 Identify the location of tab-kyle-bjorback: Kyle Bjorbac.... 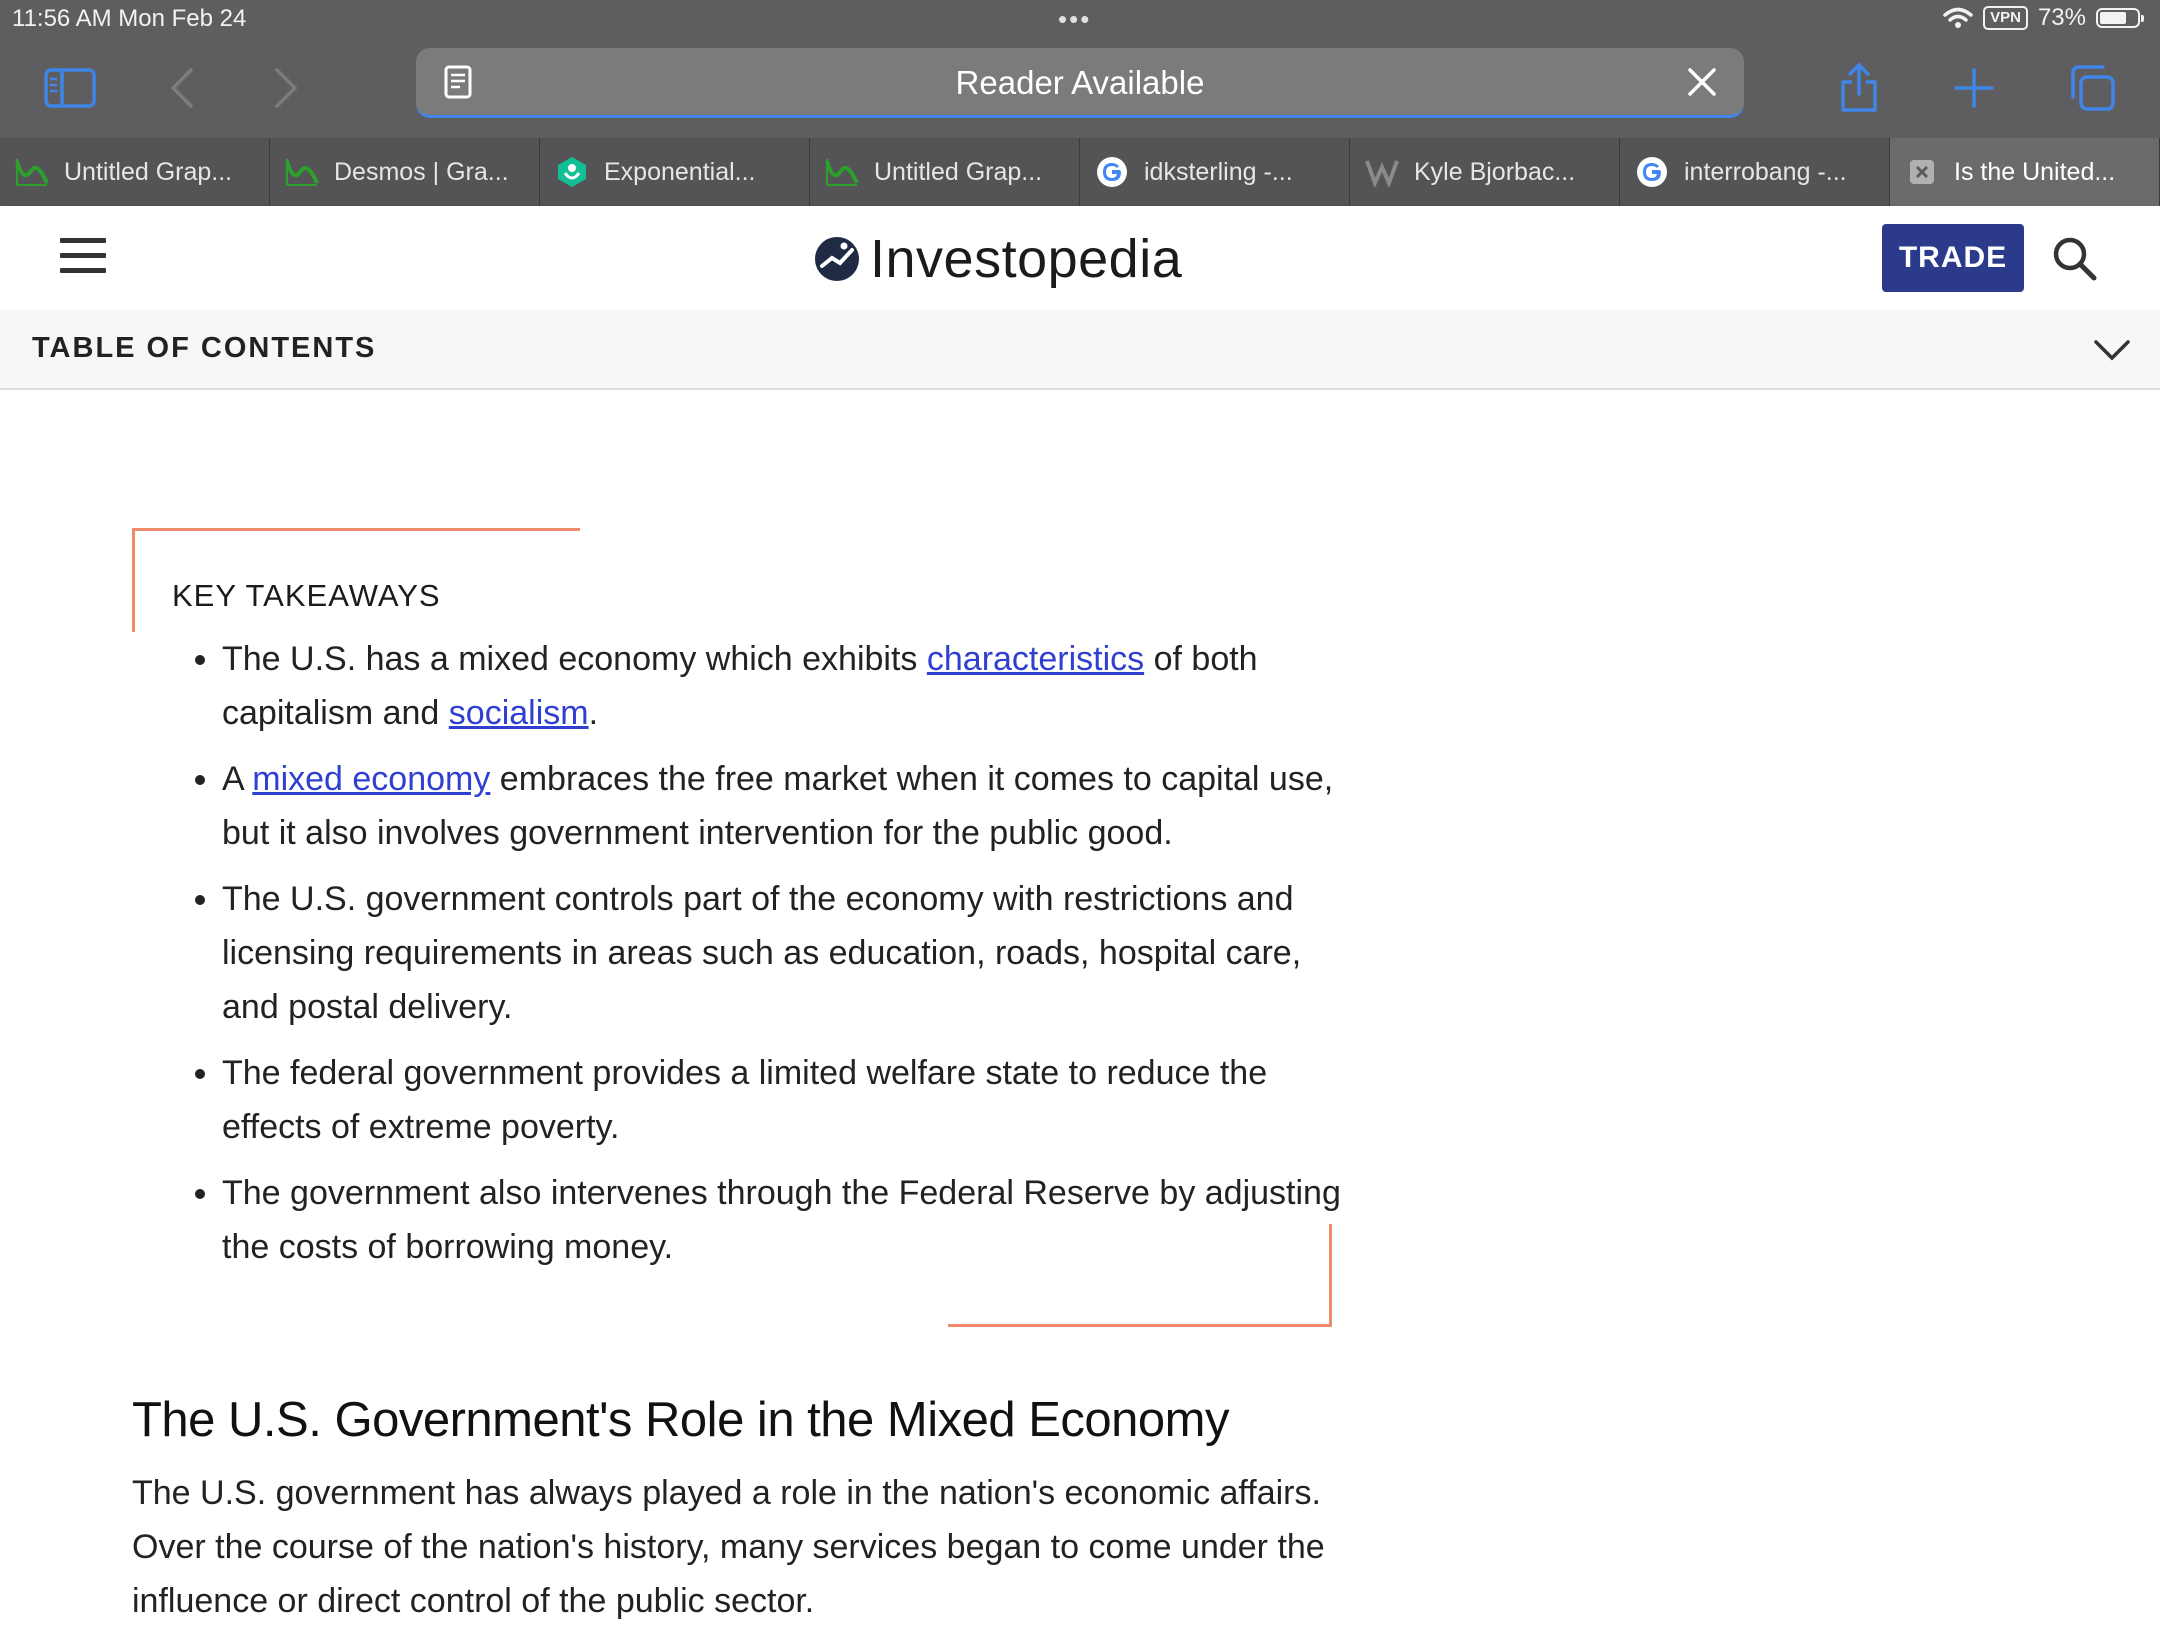
(1485, 172).